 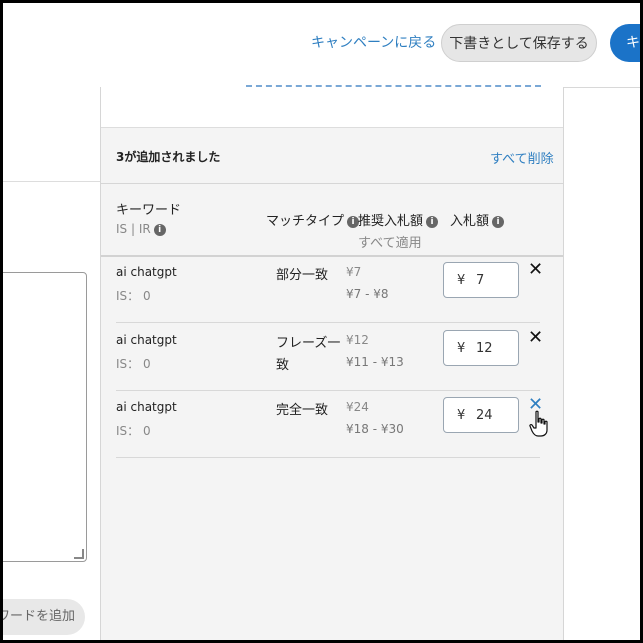 I want to click on column-header-recommended-bid: 推奨入札額 i, so click(x=398, y=219).